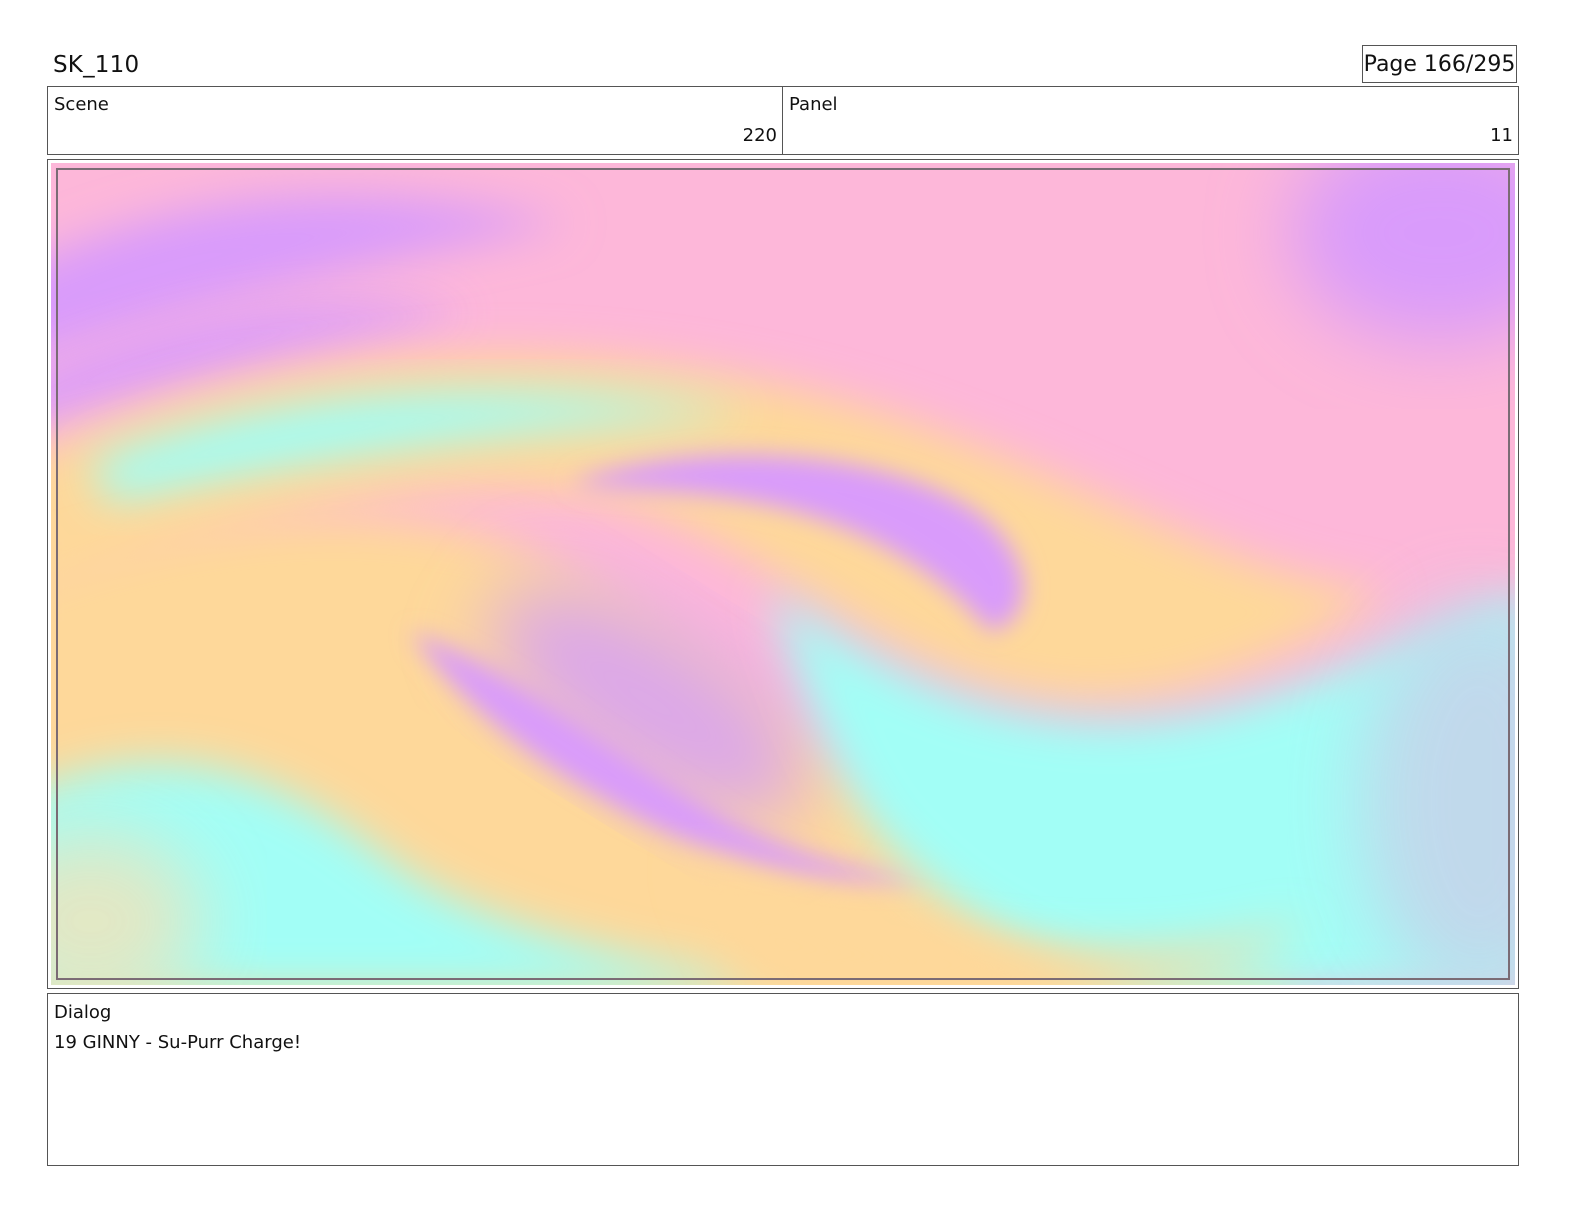 Image resolution: width=1584 pixels, height=1224 pixels. Describe the element at coordinates (178, 1042) in the screenshot. I see `dialog-text: 19 GINNY - Su-Purr Charge!` at that location.